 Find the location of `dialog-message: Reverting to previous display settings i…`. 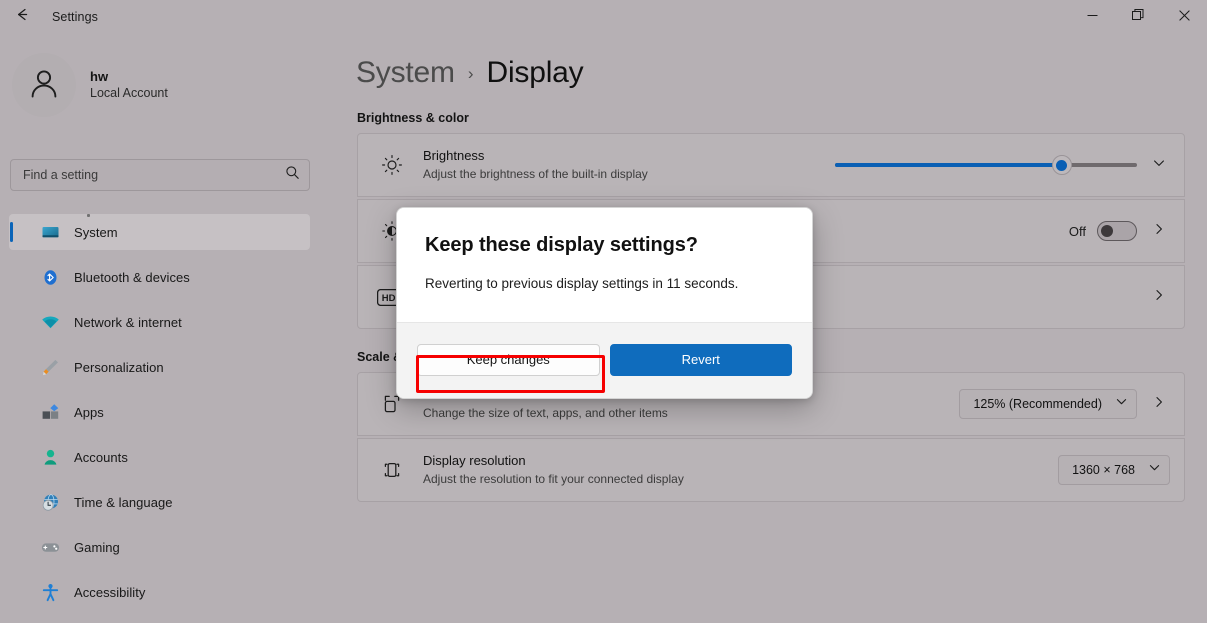

dialog-message: Reverting to previous display settings i… is located at coordinates (582, 283).